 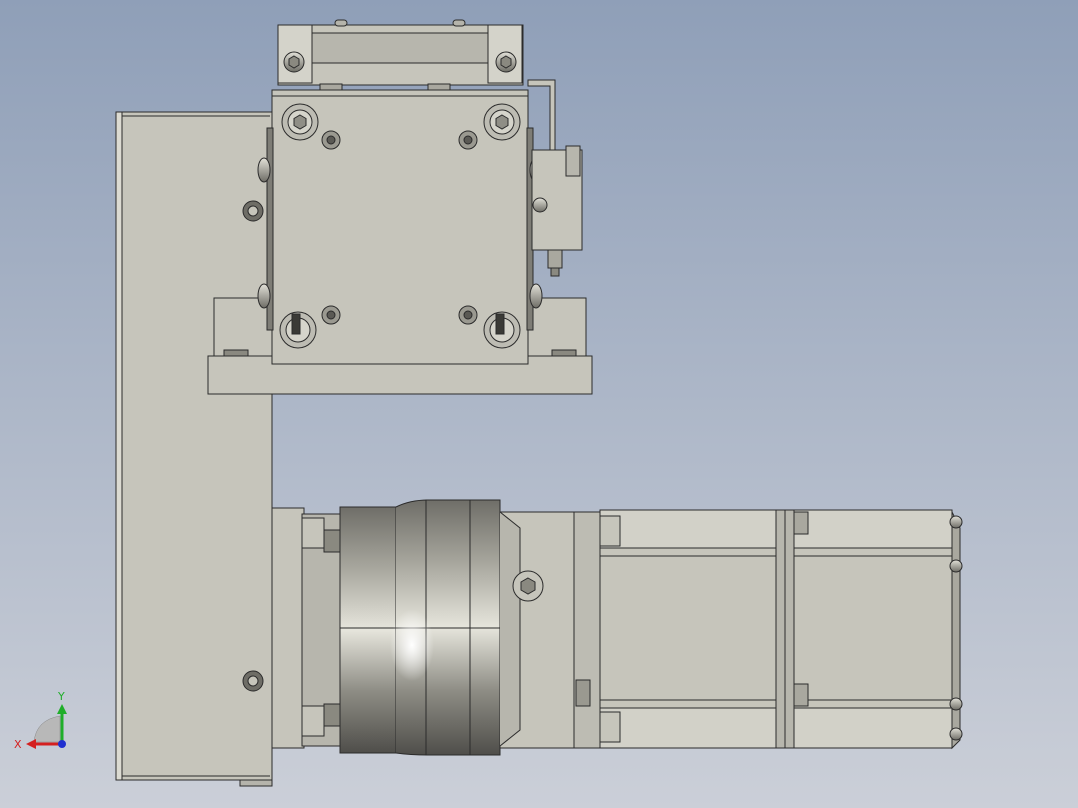 I want to click on plate-screw-top, so click(x=253, y=211).